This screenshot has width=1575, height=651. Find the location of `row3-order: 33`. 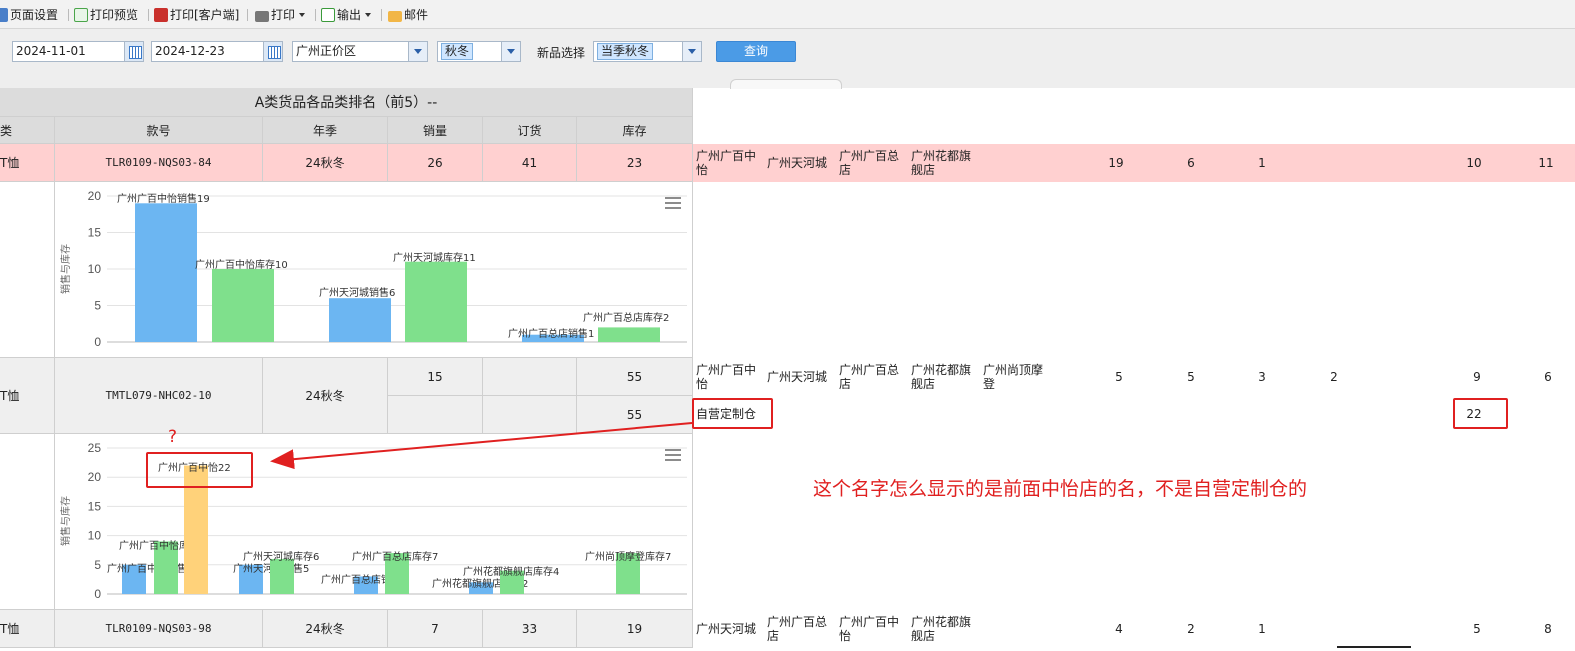

row3-order: 33 is located at coordinates (530, 629).